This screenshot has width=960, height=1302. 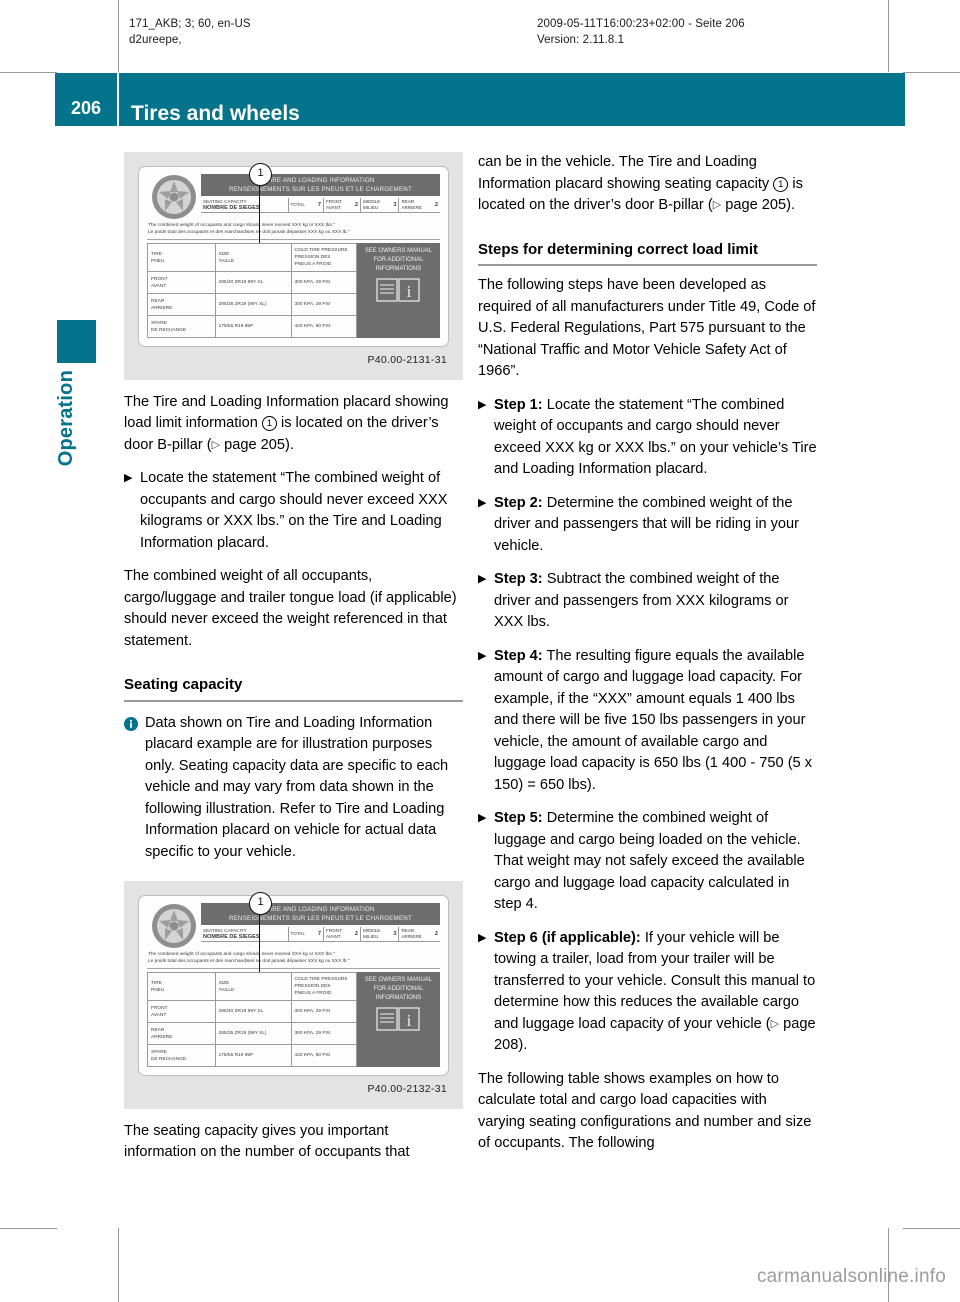 I want to click on crop-mark-top-right, so click(x=888, y=36).